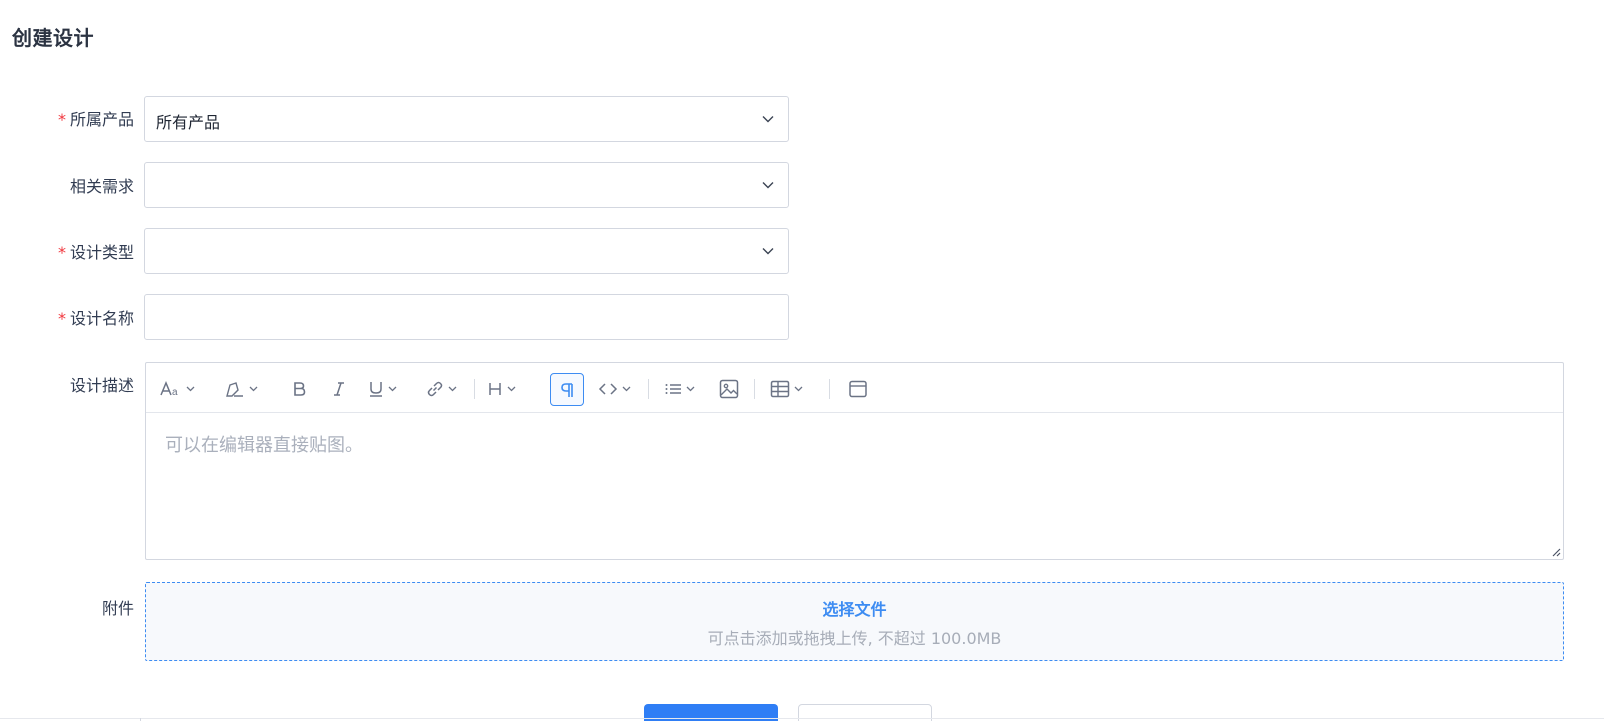 Image resolution: width=1604 pixels, height=721 pixels. I want to click on highlight-icon, so click(241, 389).